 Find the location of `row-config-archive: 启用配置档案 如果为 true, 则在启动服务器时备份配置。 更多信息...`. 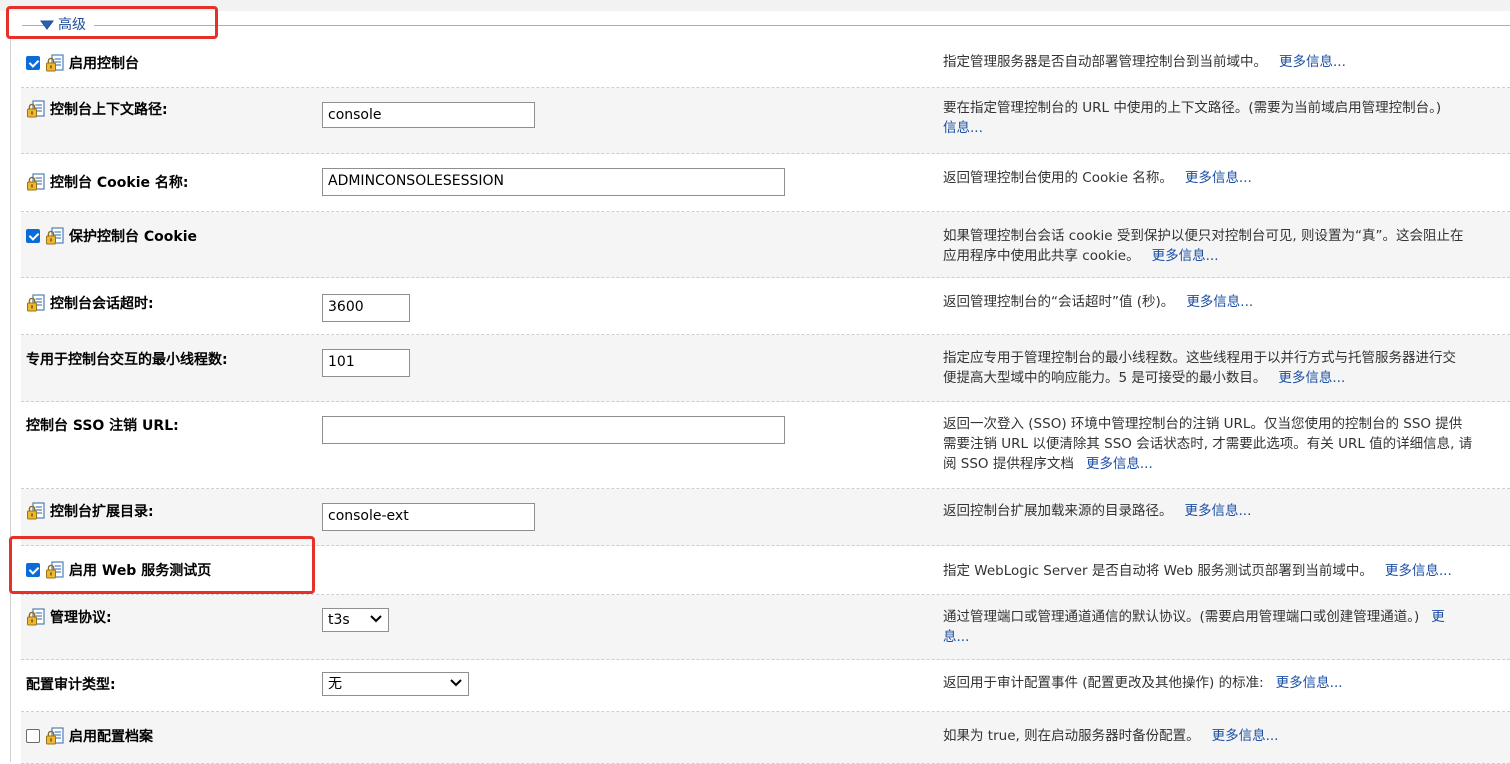

row-config-archive: 启用配置档案 如果为 true, 则在启动服务器时备份配置。 更多信息... is located at coordinates (765, 738).